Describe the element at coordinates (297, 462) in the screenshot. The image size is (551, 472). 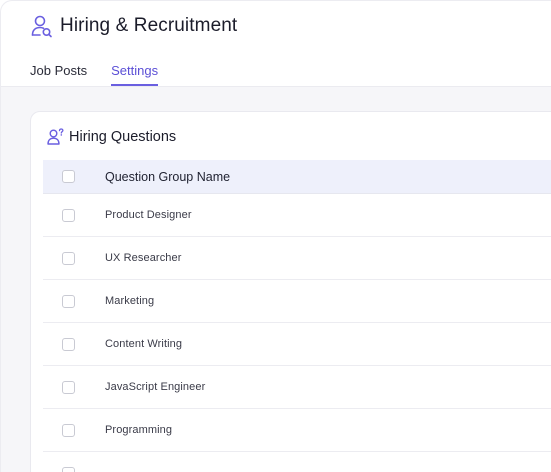
I see `table-row` at that location.